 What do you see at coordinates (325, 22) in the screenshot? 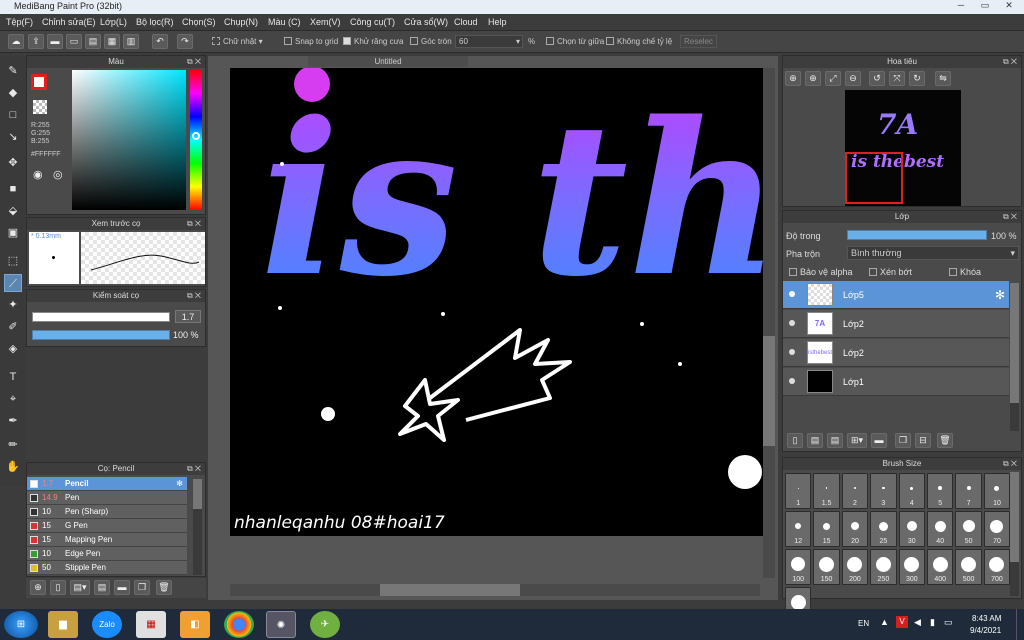
I see `menu-view: Xem(V)` at bounding box center [325, 22].